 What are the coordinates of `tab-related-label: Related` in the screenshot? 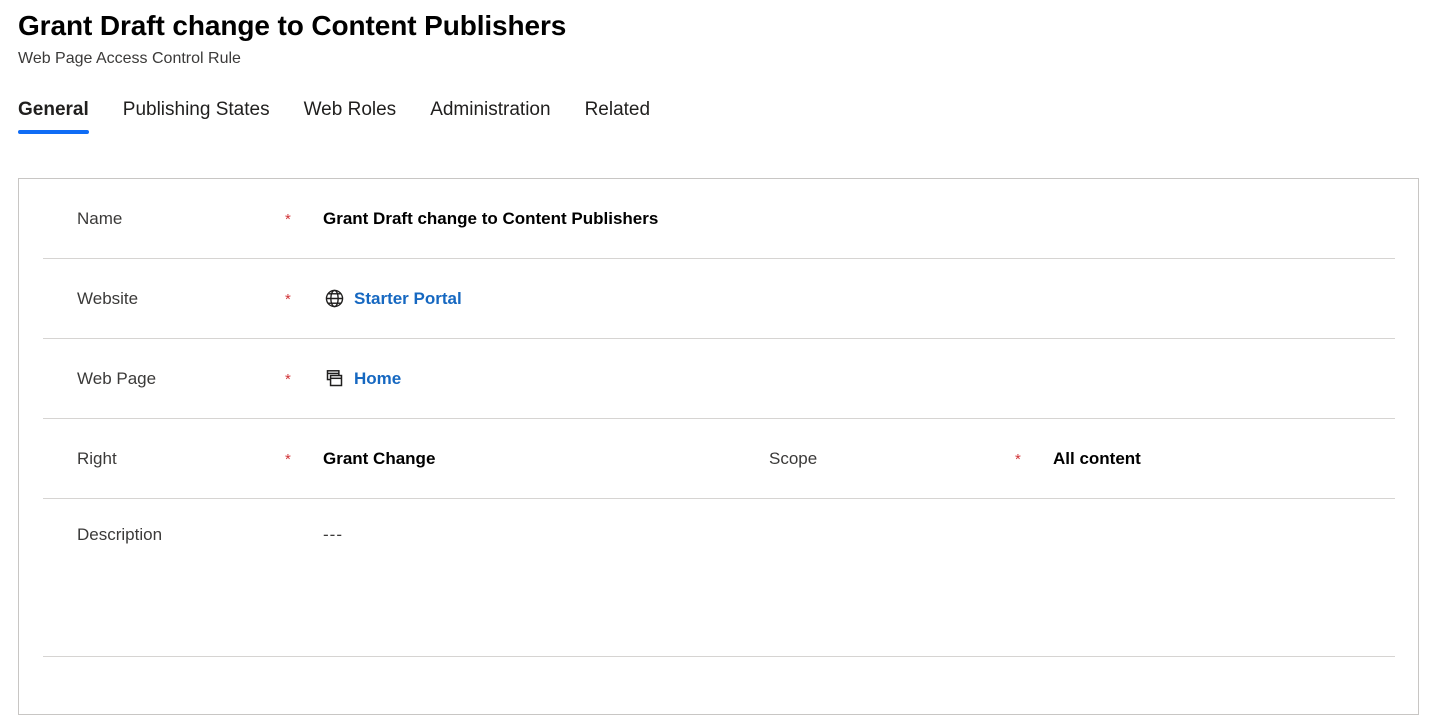 It's located at (617, 110).